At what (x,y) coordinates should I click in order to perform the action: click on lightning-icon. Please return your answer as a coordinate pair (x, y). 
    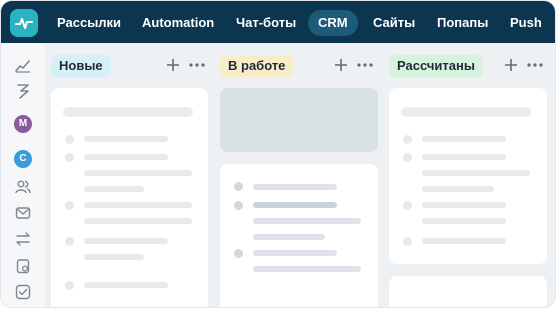
    Looking at the image, I should click on (23, 91).